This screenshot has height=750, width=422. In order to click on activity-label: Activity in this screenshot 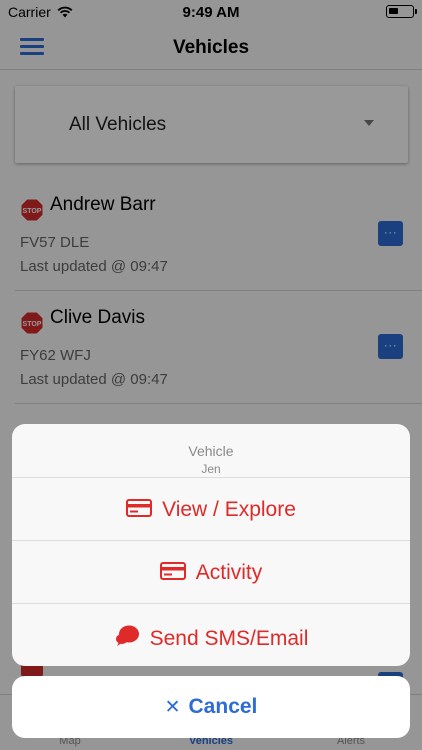, I will do `click(229, 572)`.